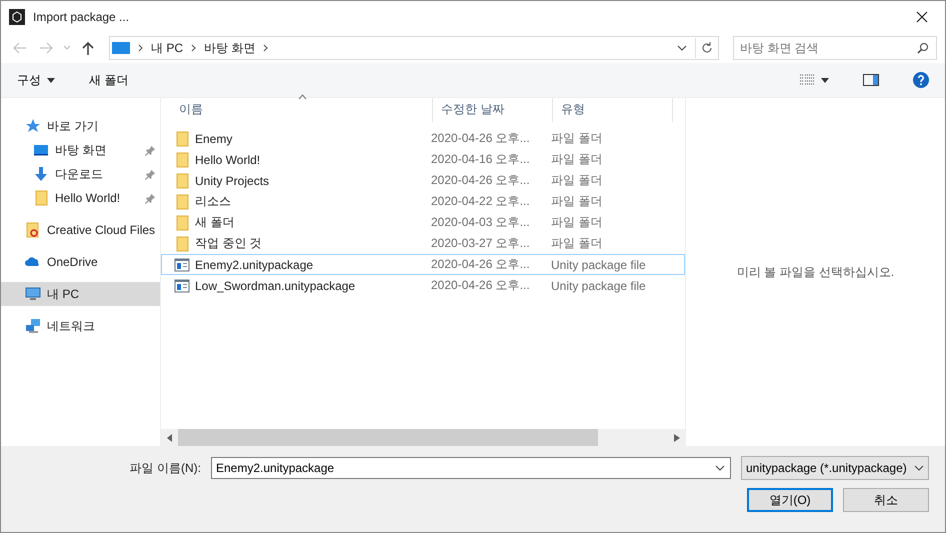 The image size is (946, 533). I want to click on search-field: 바탕 화면 검색, so click(835, 48).